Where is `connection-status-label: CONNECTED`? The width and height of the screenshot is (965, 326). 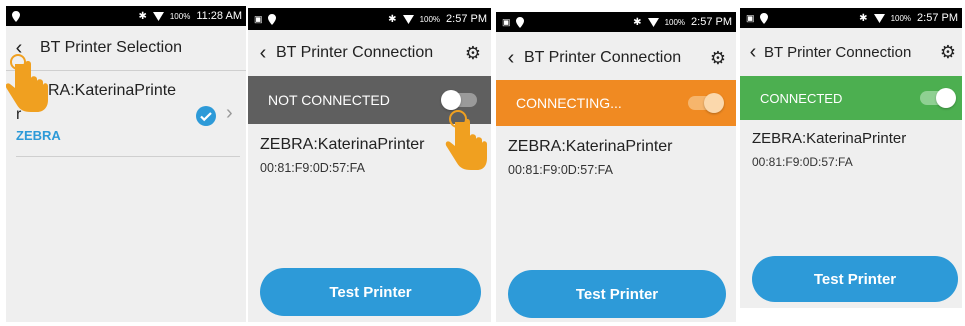 connection-status-label: CONNECTED is located at coordinates (801, 98).